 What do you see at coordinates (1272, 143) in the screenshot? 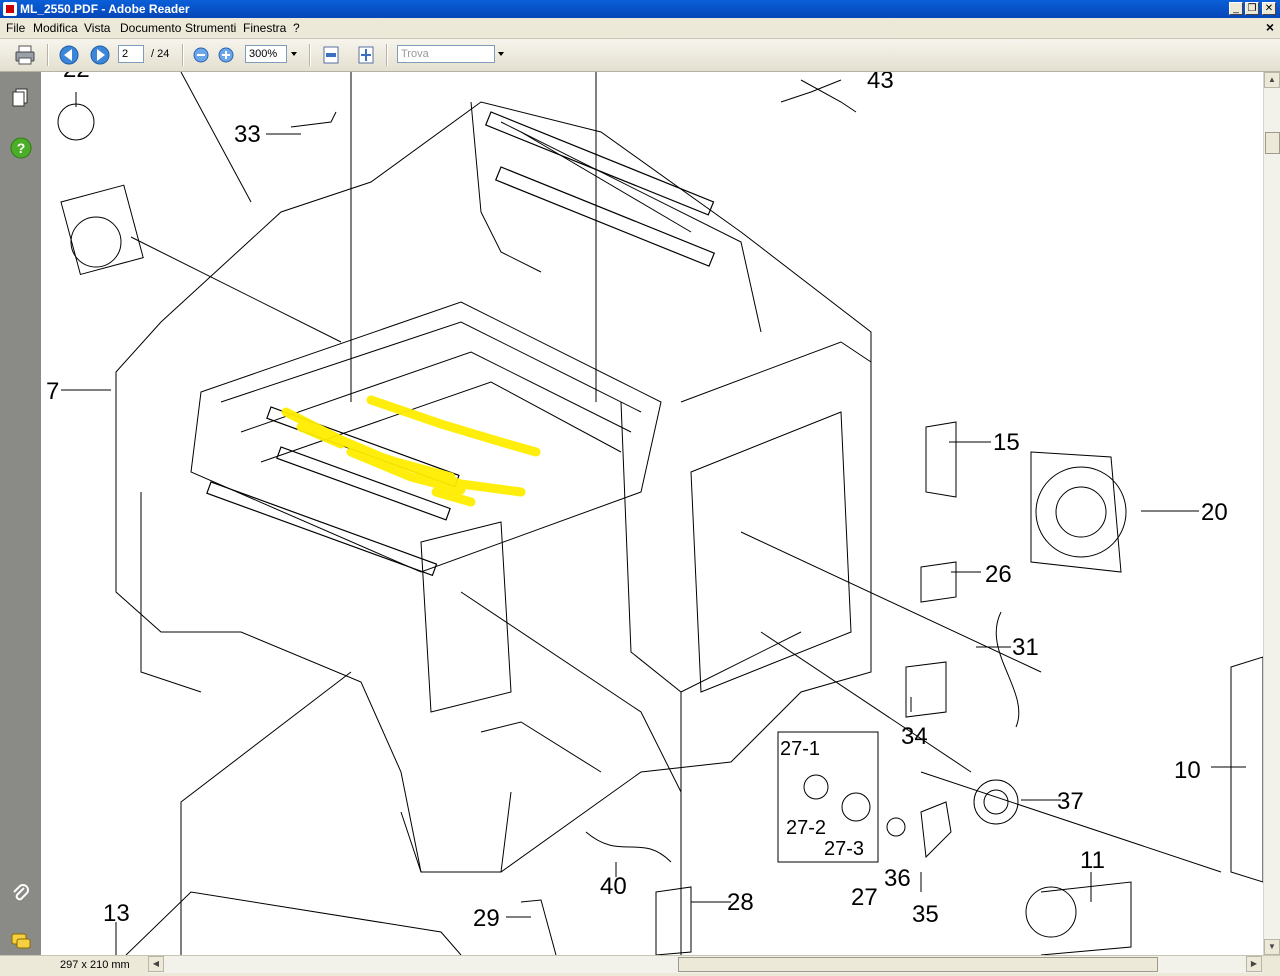
I see `vertical-scroll-thumb` at bounding box center [1272, 143].